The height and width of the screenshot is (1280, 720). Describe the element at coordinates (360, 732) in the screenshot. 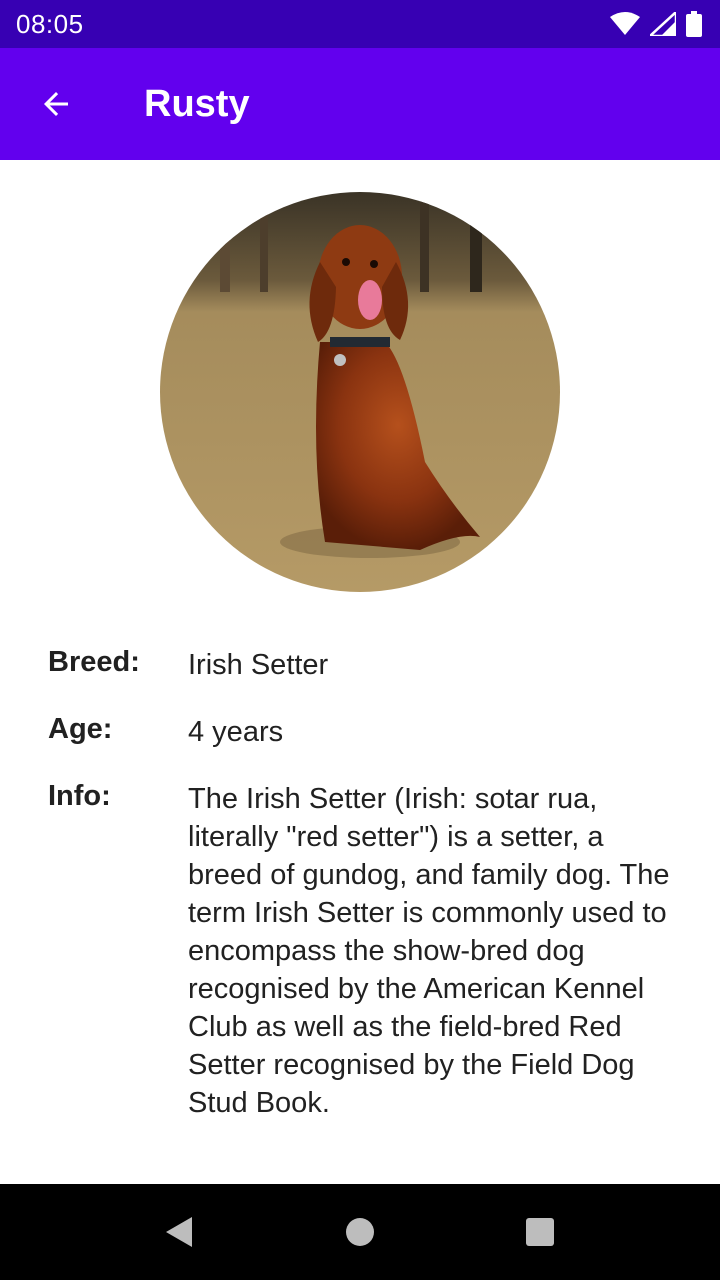

I see `age-row: Age: 4 years` at that location.